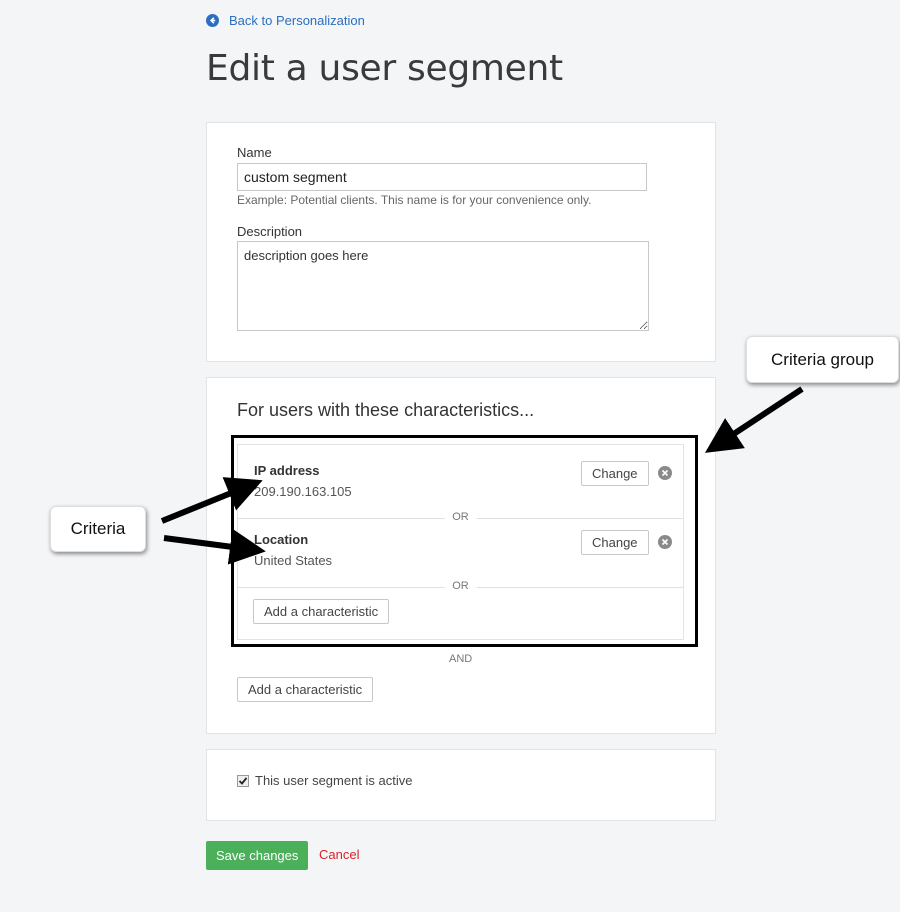  I want to click on criteria-group-callout: Criteria group, so click(822, 359).